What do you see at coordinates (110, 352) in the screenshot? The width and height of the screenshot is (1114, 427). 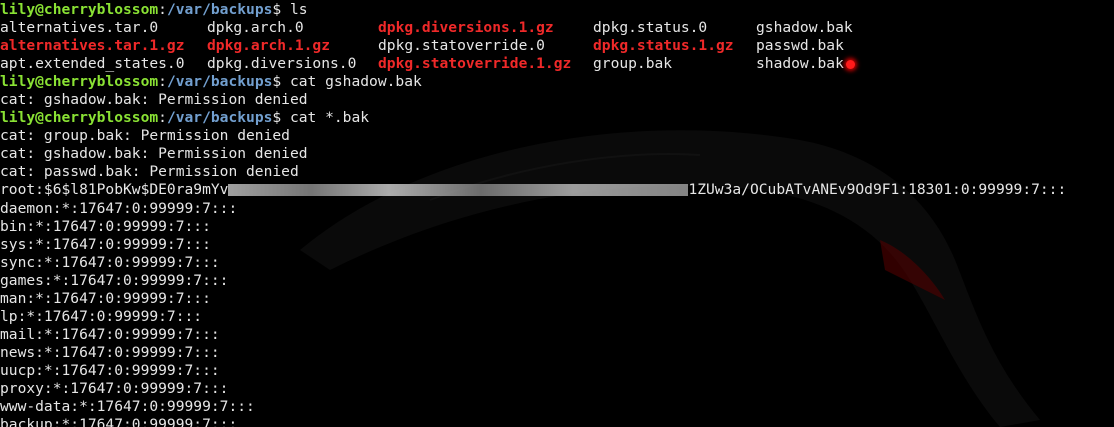 I see `shadow-entry: news:*:17647:0:99999:7:::` at bounding box center [110, 352].